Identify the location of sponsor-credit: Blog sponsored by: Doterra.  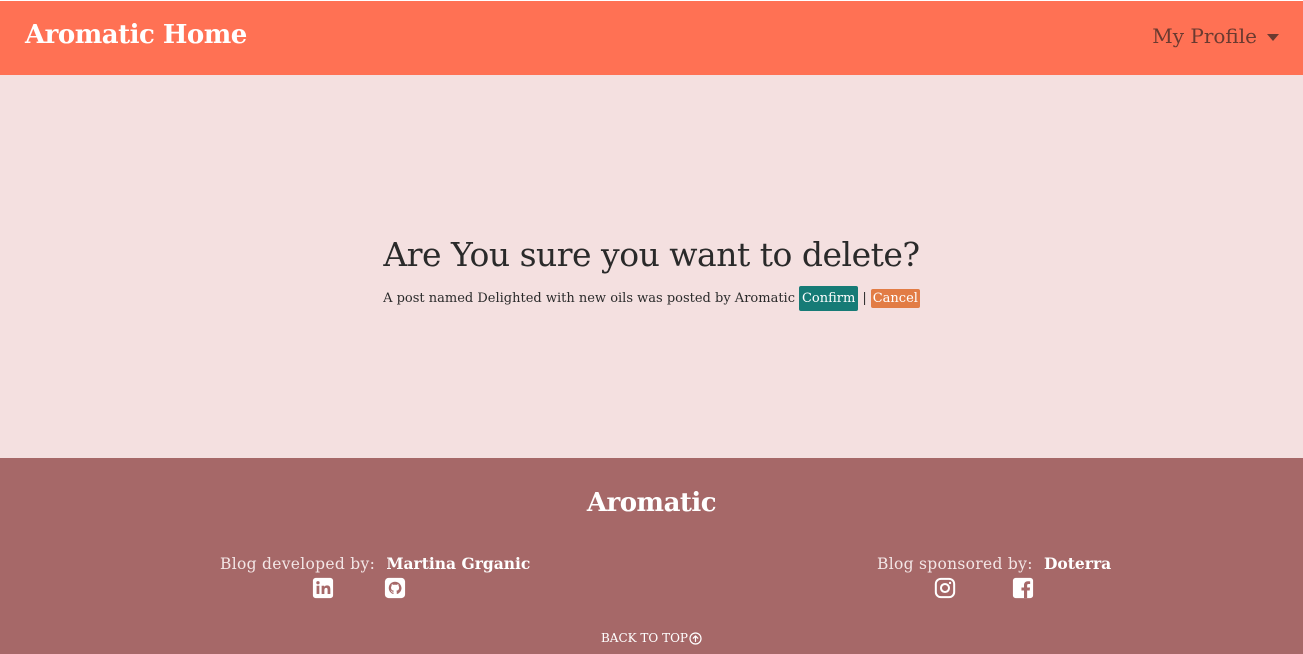
(994, 563).